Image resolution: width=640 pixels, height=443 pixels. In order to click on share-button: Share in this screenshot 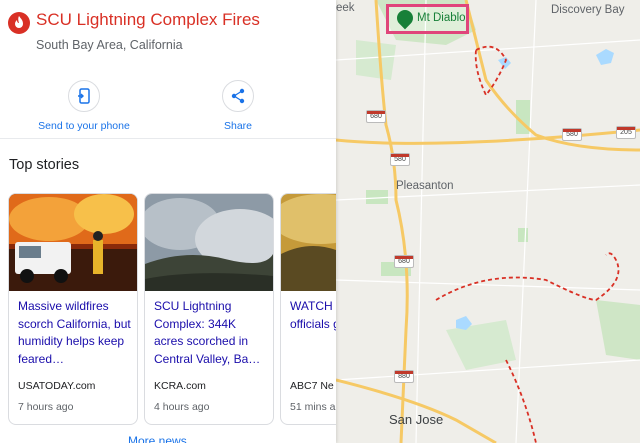, I will do `click(238, 106)`.